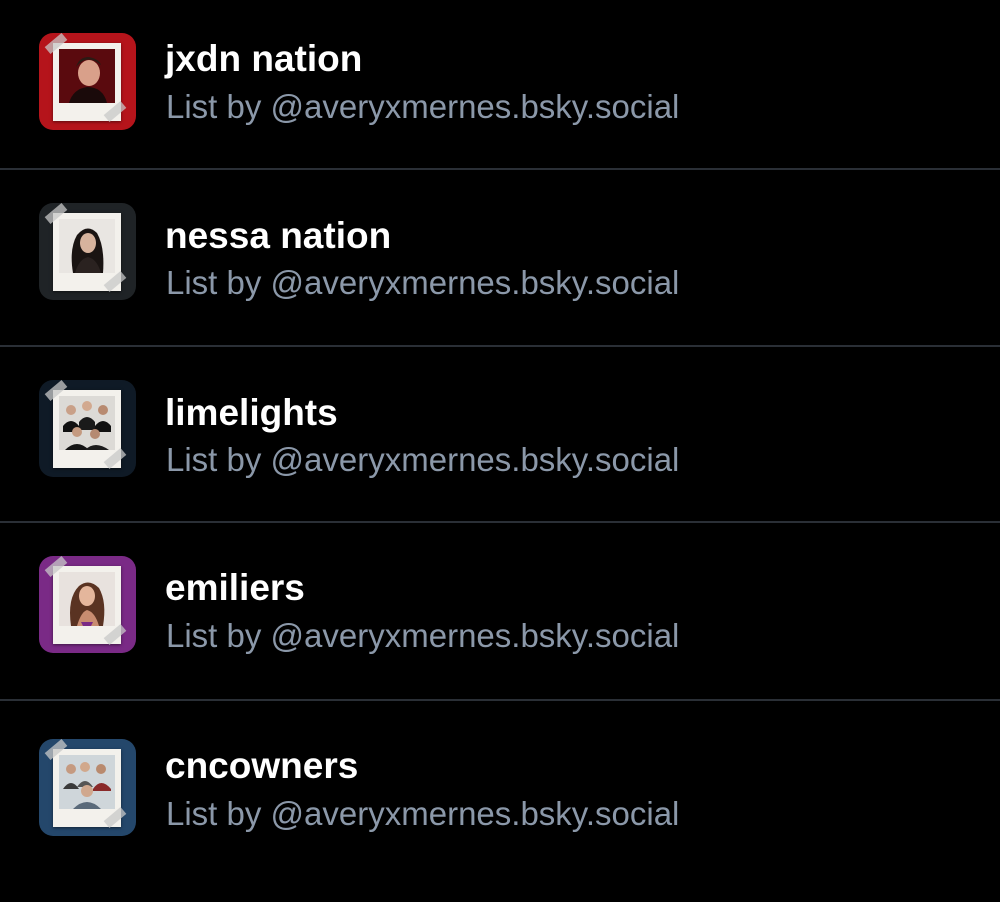  Describe the element at coordinates (262, 765) in the screenshot. I see `list-title: cncowners` at that location.